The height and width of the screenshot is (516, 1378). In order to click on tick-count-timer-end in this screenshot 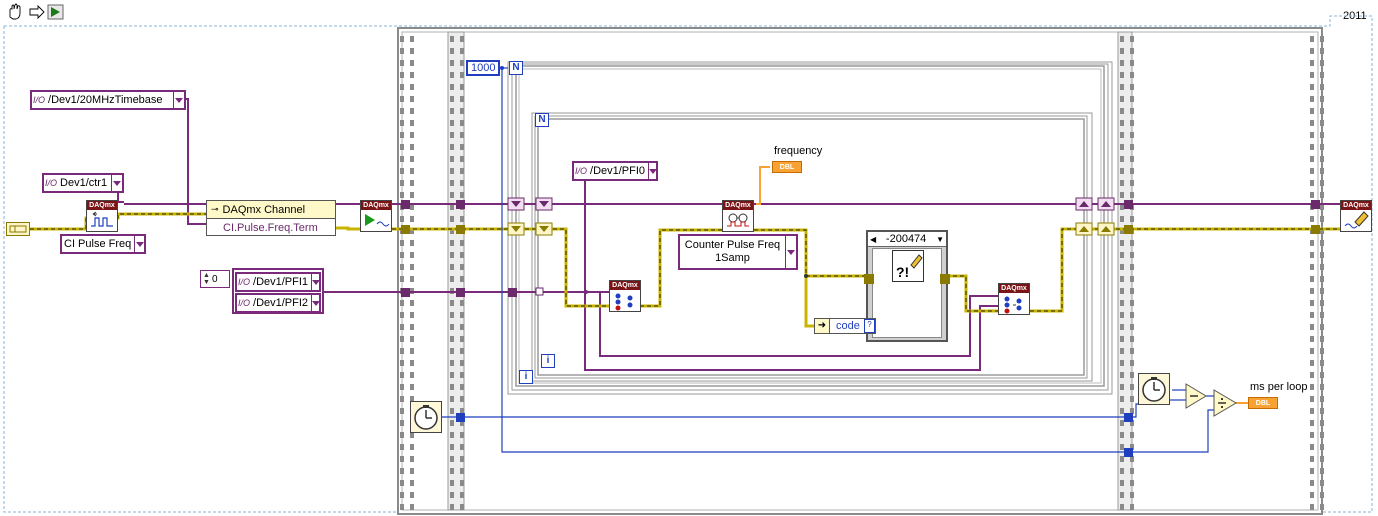, I will do `click(1154, 389)`.